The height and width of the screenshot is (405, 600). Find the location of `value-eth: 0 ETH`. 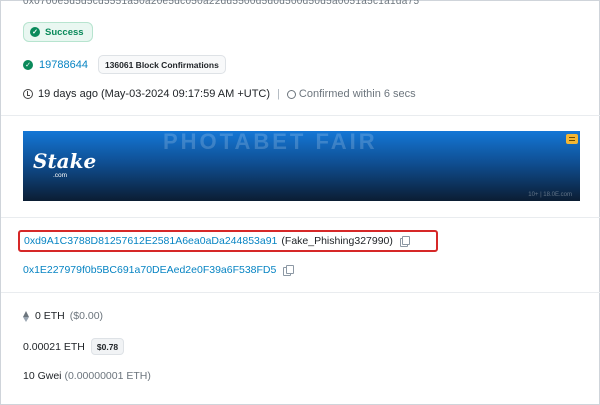

value-eth: 0 ETH is located at coordinates (50, 316).